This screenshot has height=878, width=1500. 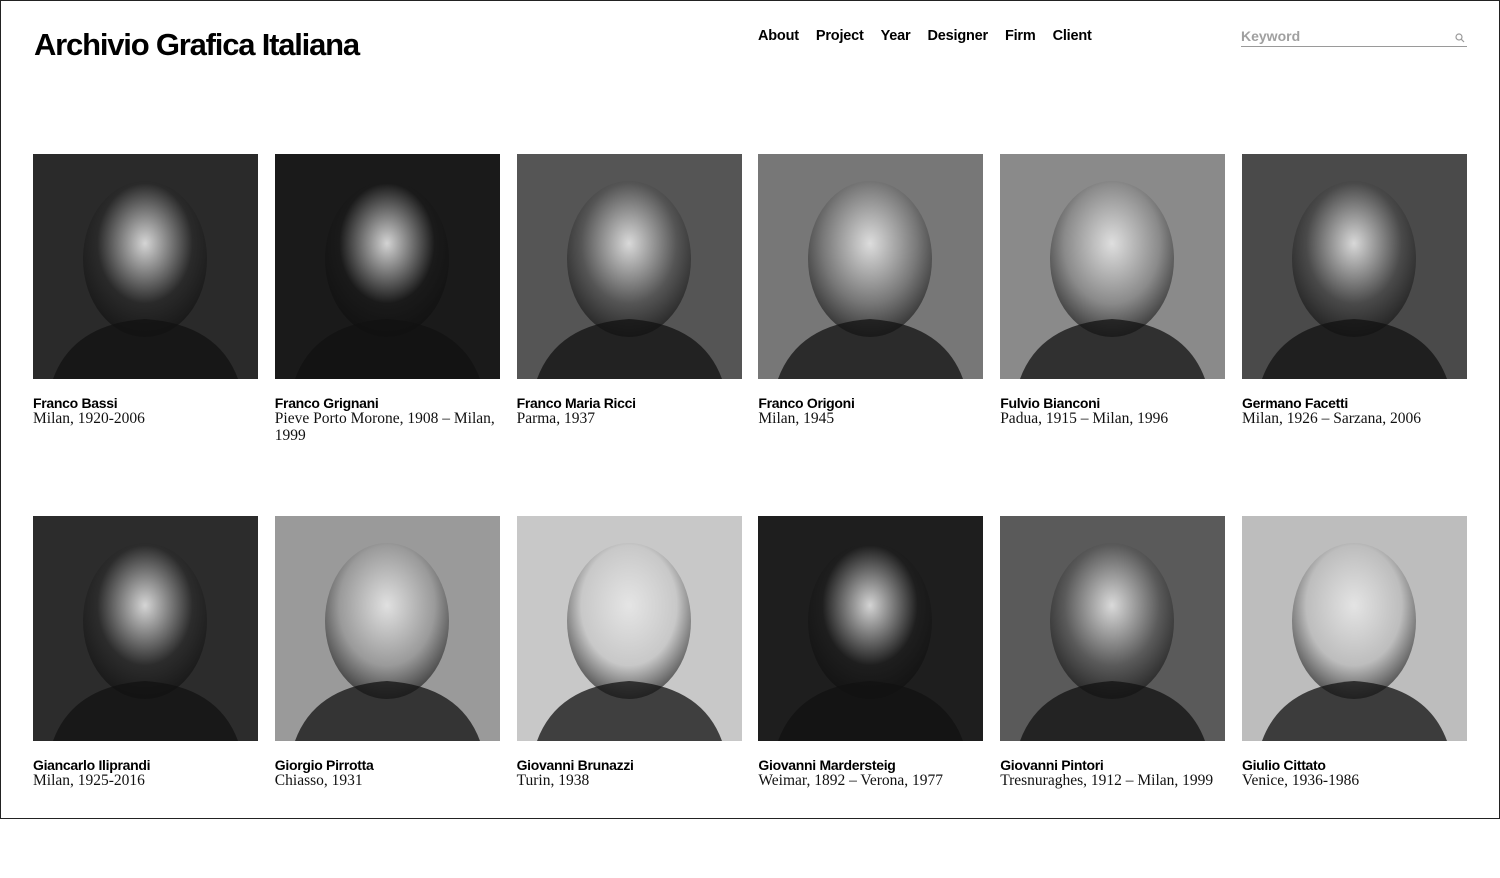 I want to click on nav-client: Client, so click(x=1072, y=36).